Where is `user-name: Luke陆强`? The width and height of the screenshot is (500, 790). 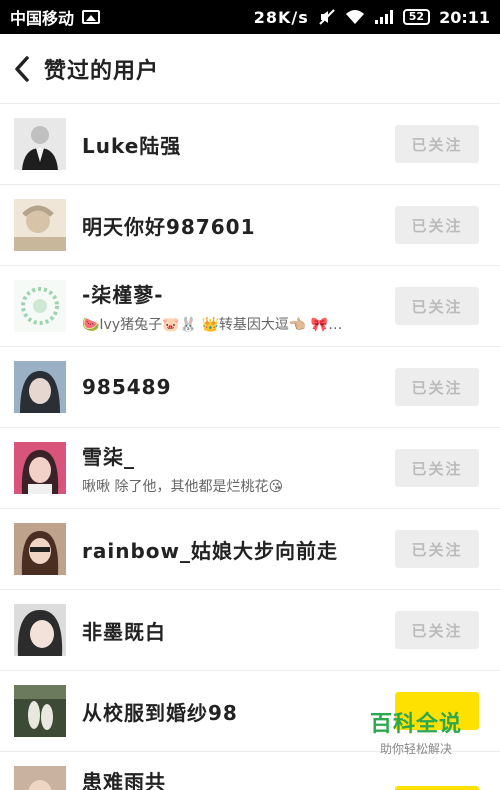
user-name: Luke陆强 is located at coordinates (132, 145).